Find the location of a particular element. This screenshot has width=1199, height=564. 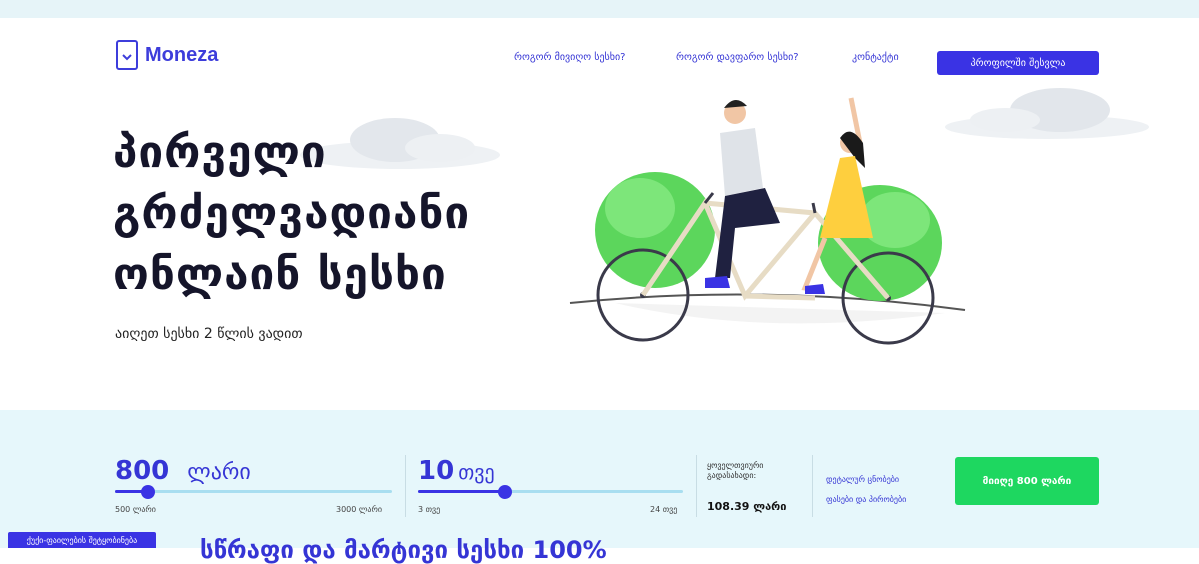

details-link: დეტალურ ცნობები is located at coordinates (866, 480).